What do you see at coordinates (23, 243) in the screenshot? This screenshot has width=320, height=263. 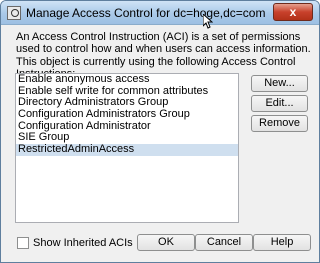 I see `show-inherited-checkbox` at bounding box center [23, 243].